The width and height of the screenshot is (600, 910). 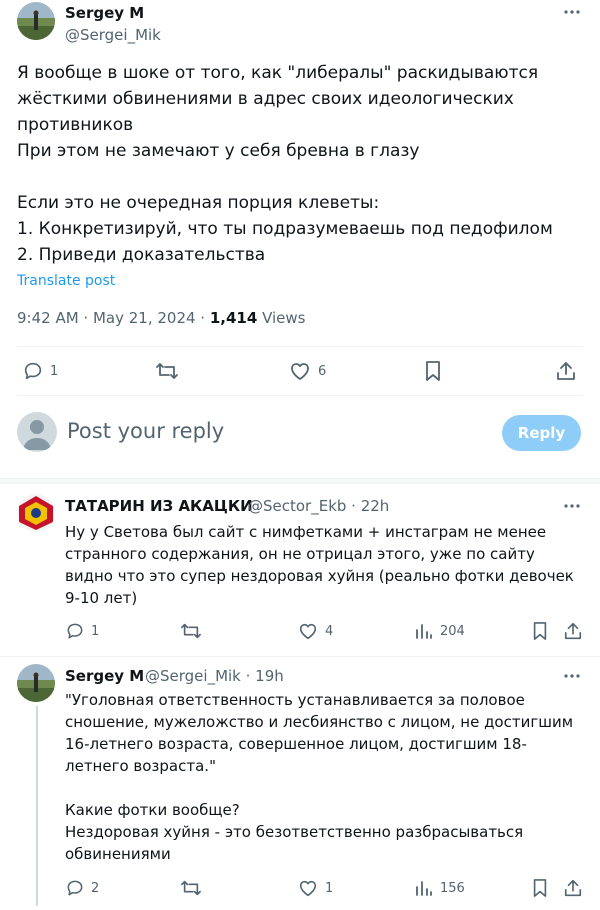 I want to click on views-count: 1,414, so click(x=233, y=318).